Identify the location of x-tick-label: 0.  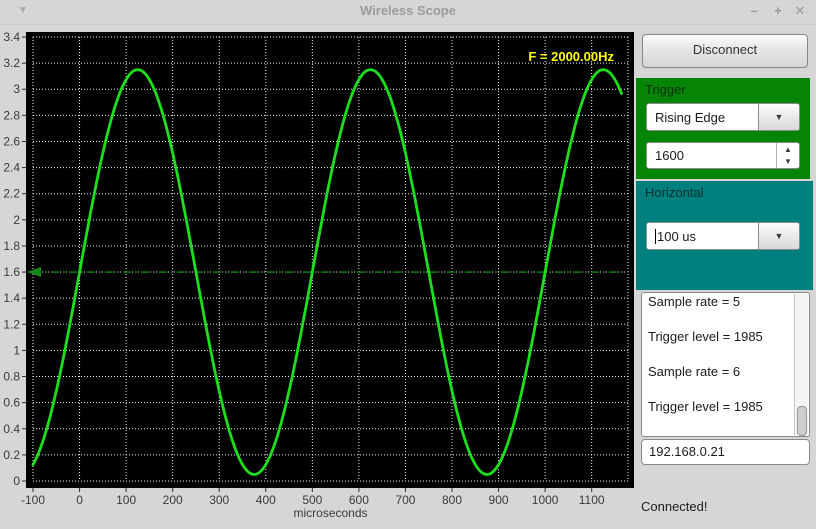
(79, 500).